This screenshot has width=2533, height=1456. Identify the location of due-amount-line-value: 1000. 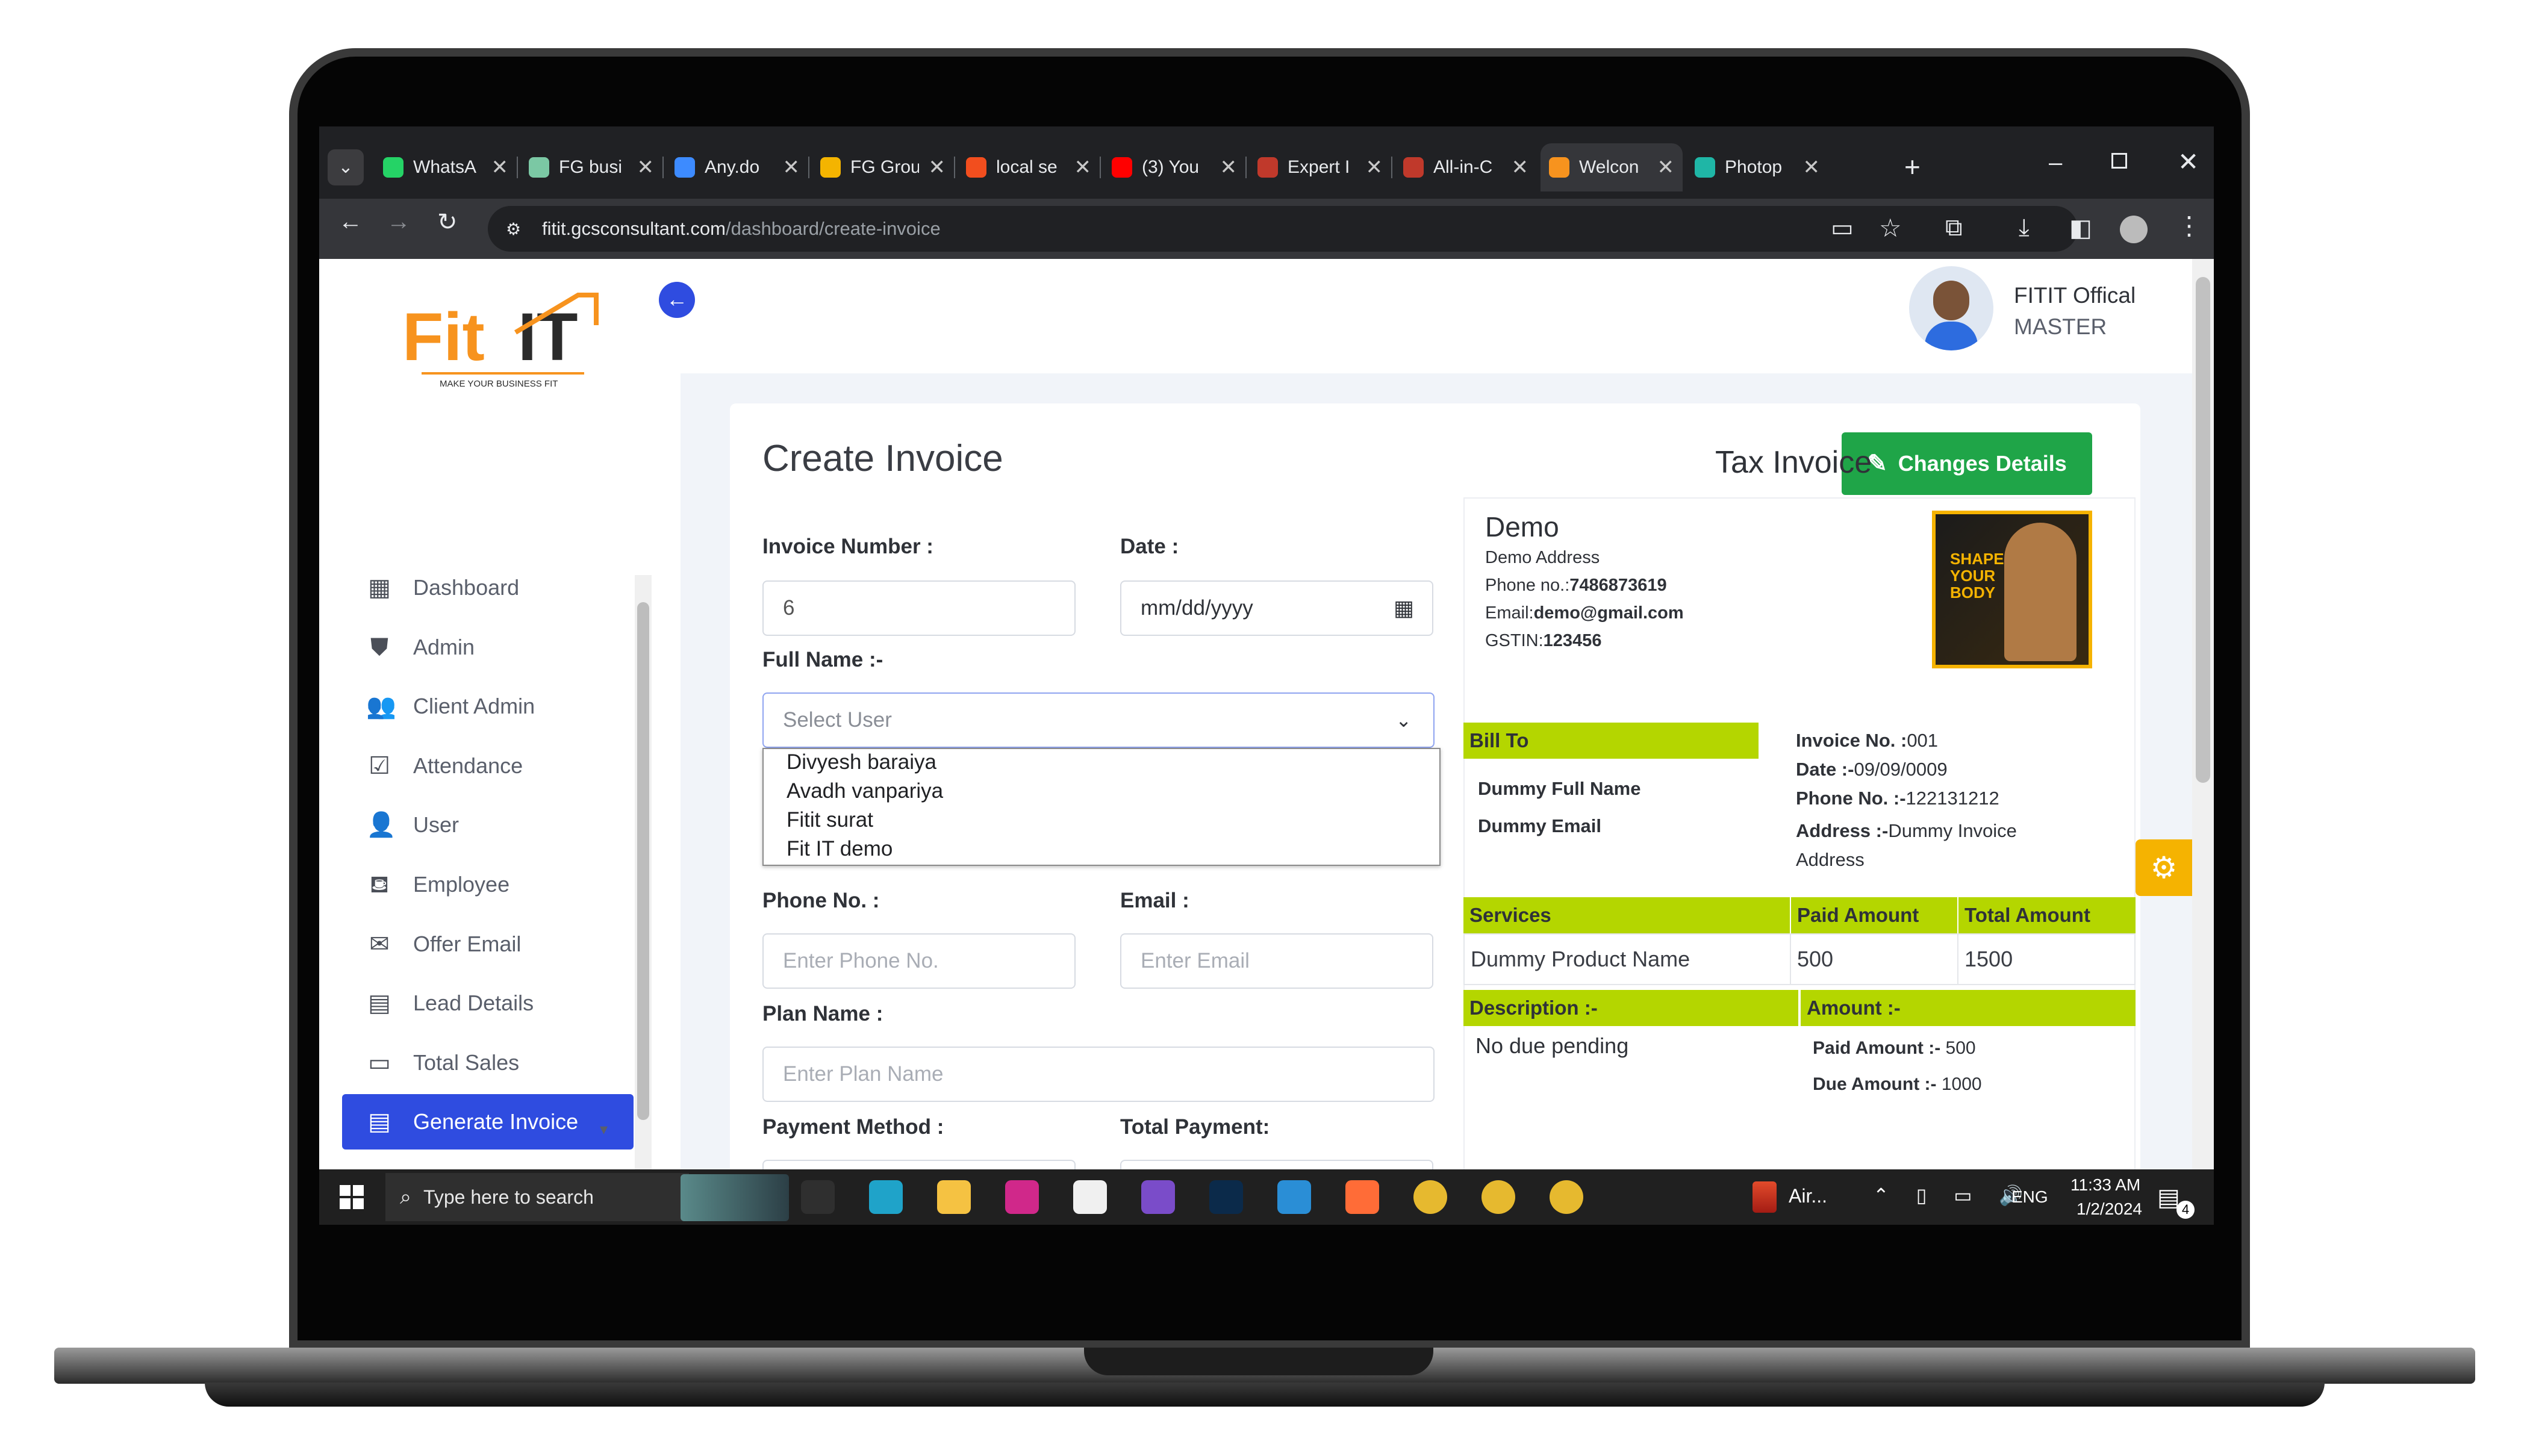
(1961, 1084).